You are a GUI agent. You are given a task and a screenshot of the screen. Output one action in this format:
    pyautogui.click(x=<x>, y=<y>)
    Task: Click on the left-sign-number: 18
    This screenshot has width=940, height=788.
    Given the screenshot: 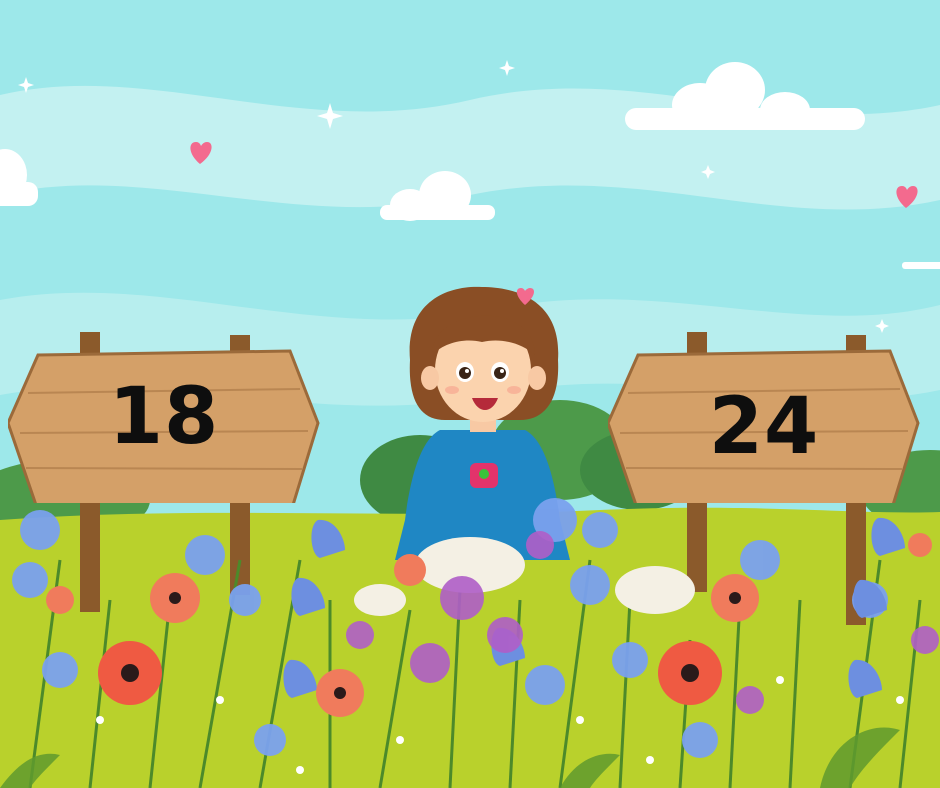 What is the action you would take?
    pyautogui.click(x=164, y=417)
    